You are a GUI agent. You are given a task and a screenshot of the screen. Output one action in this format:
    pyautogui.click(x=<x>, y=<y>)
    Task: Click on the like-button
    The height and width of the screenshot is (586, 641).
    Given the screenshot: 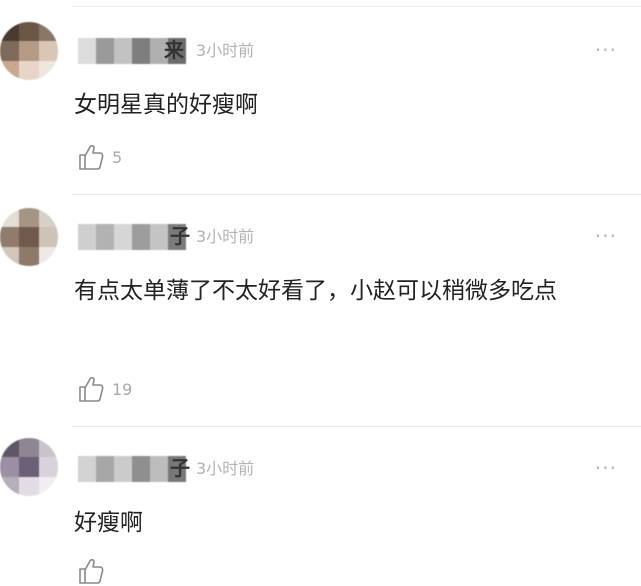 What is the action you would take?
    pyautogui.click(x=95, y=571)
    